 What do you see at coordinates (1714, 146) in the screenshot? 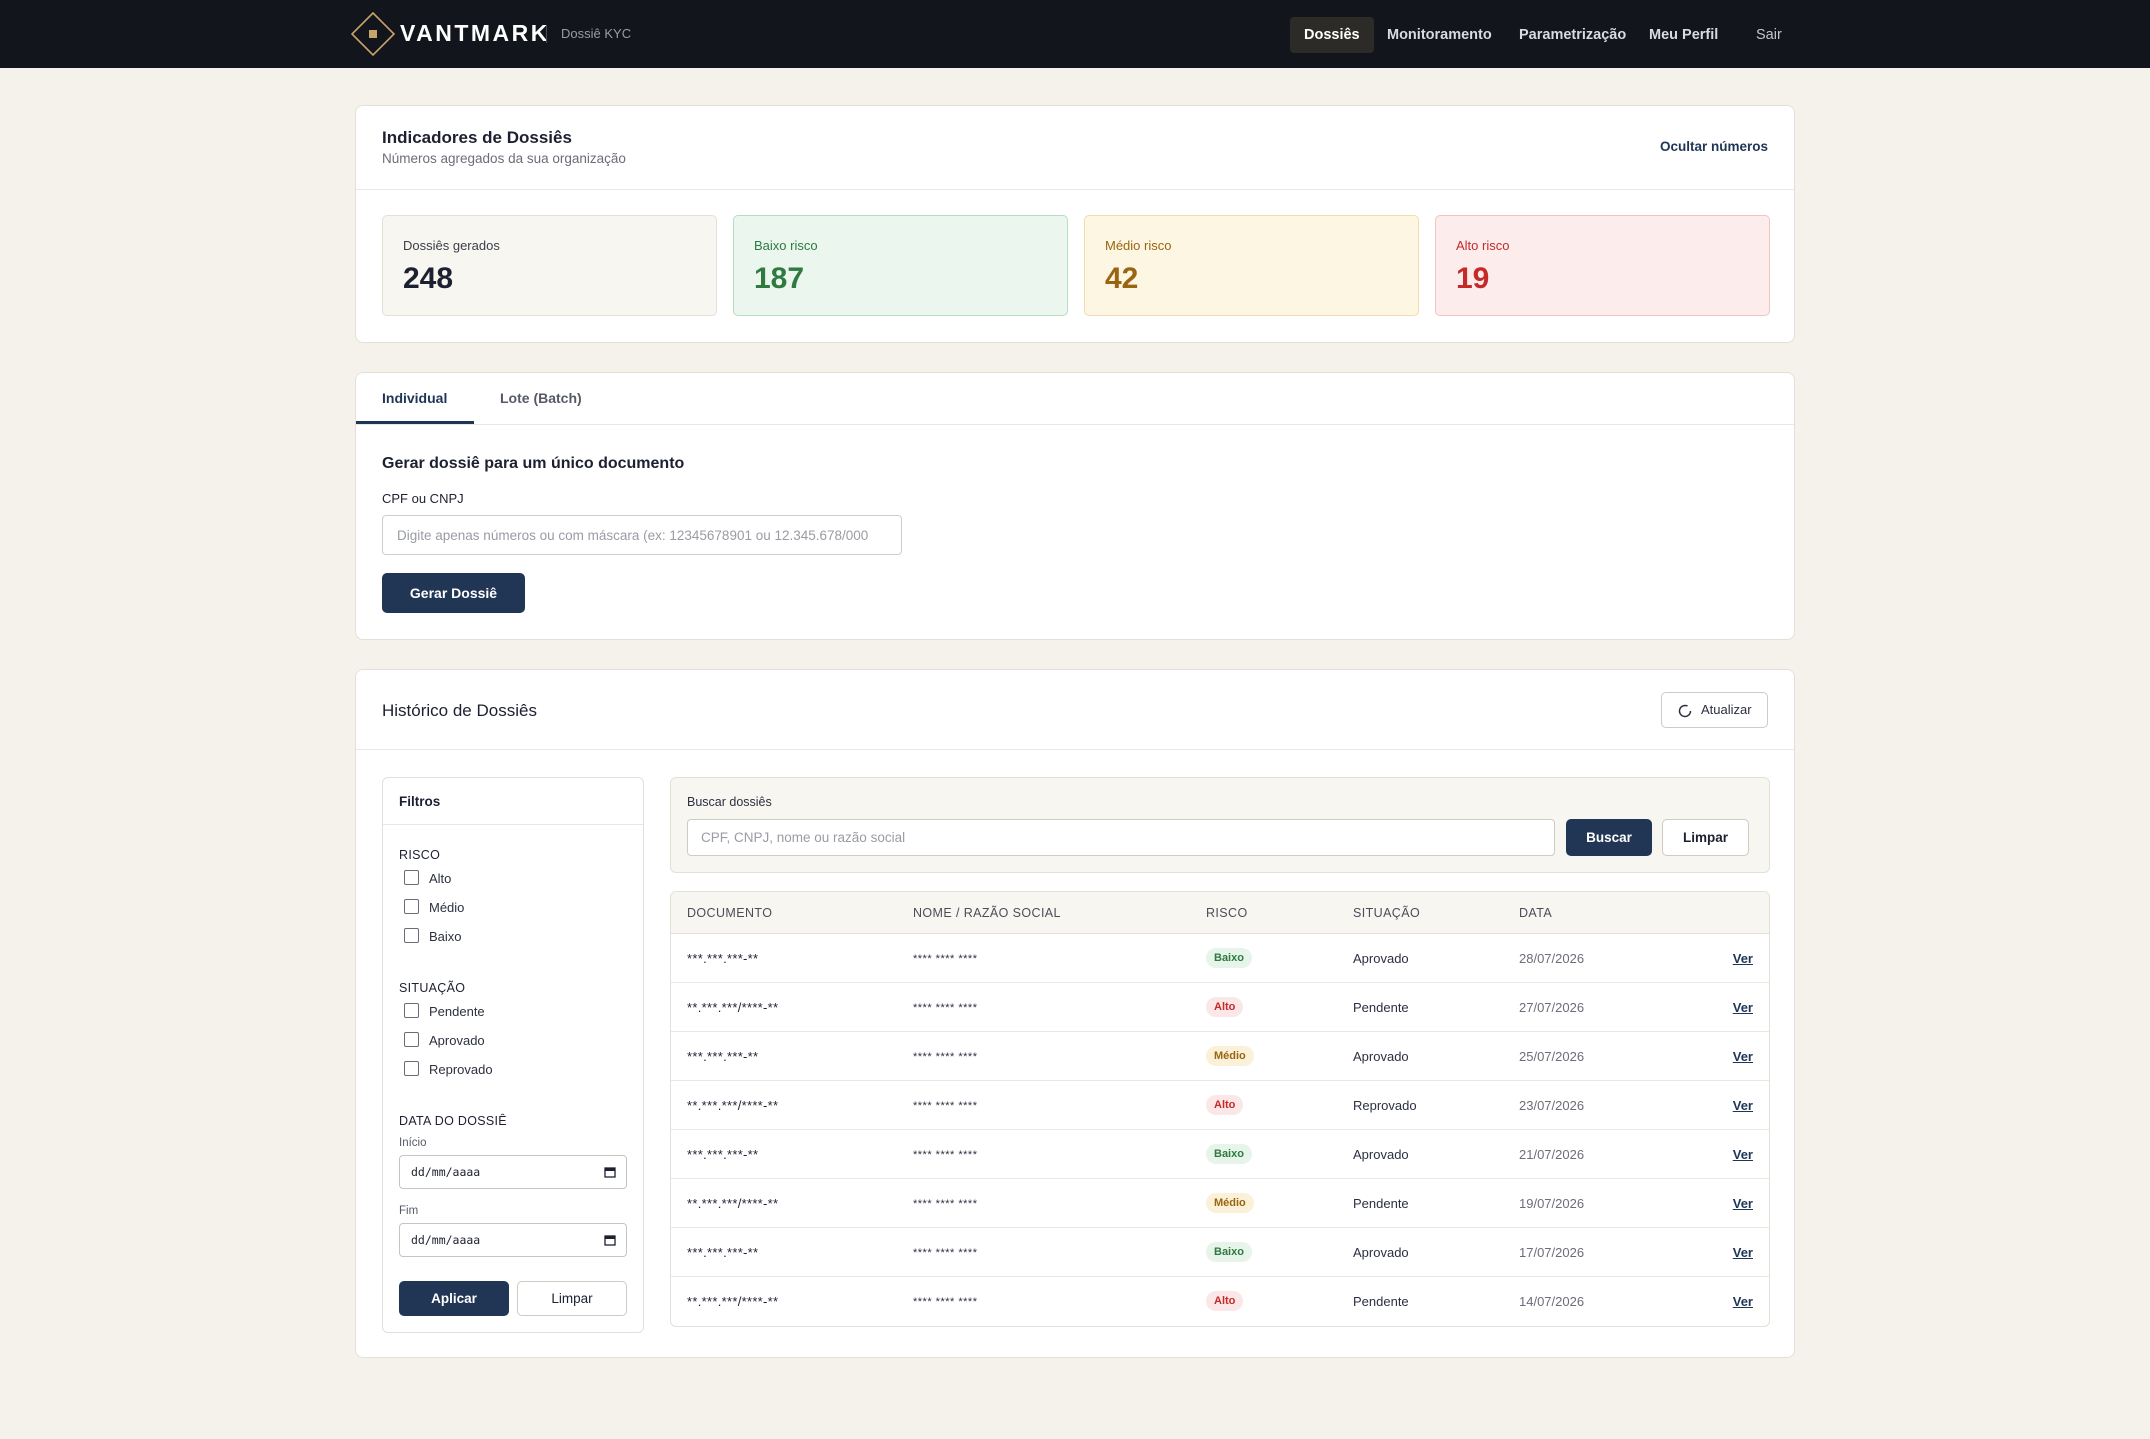
I see `hide-numbers-link: Ocultar números` at bounding box center [1714, 146].